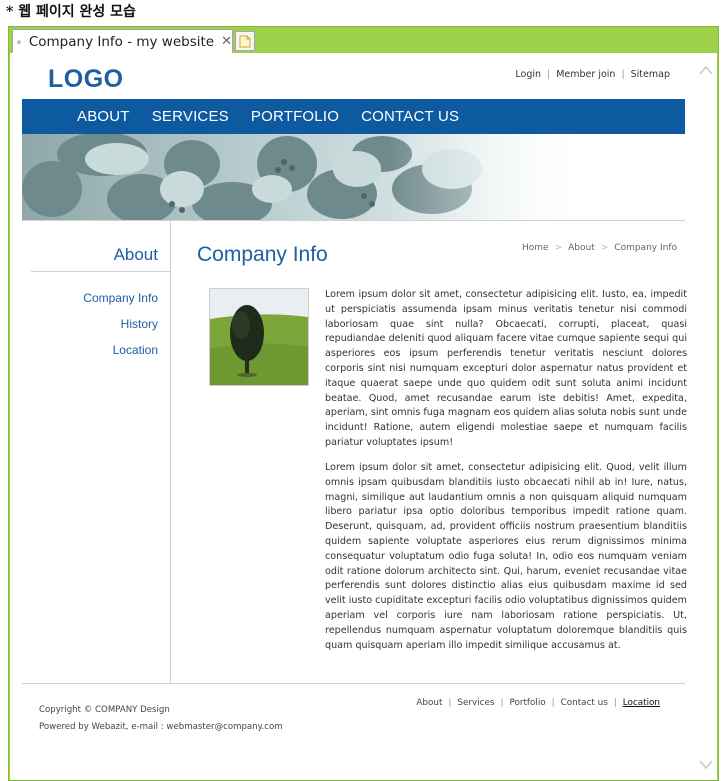 The width and height of the screenshot is (727, 781). I want to click on browser-tab: Company Info - my website ✕, so click(122, 41).